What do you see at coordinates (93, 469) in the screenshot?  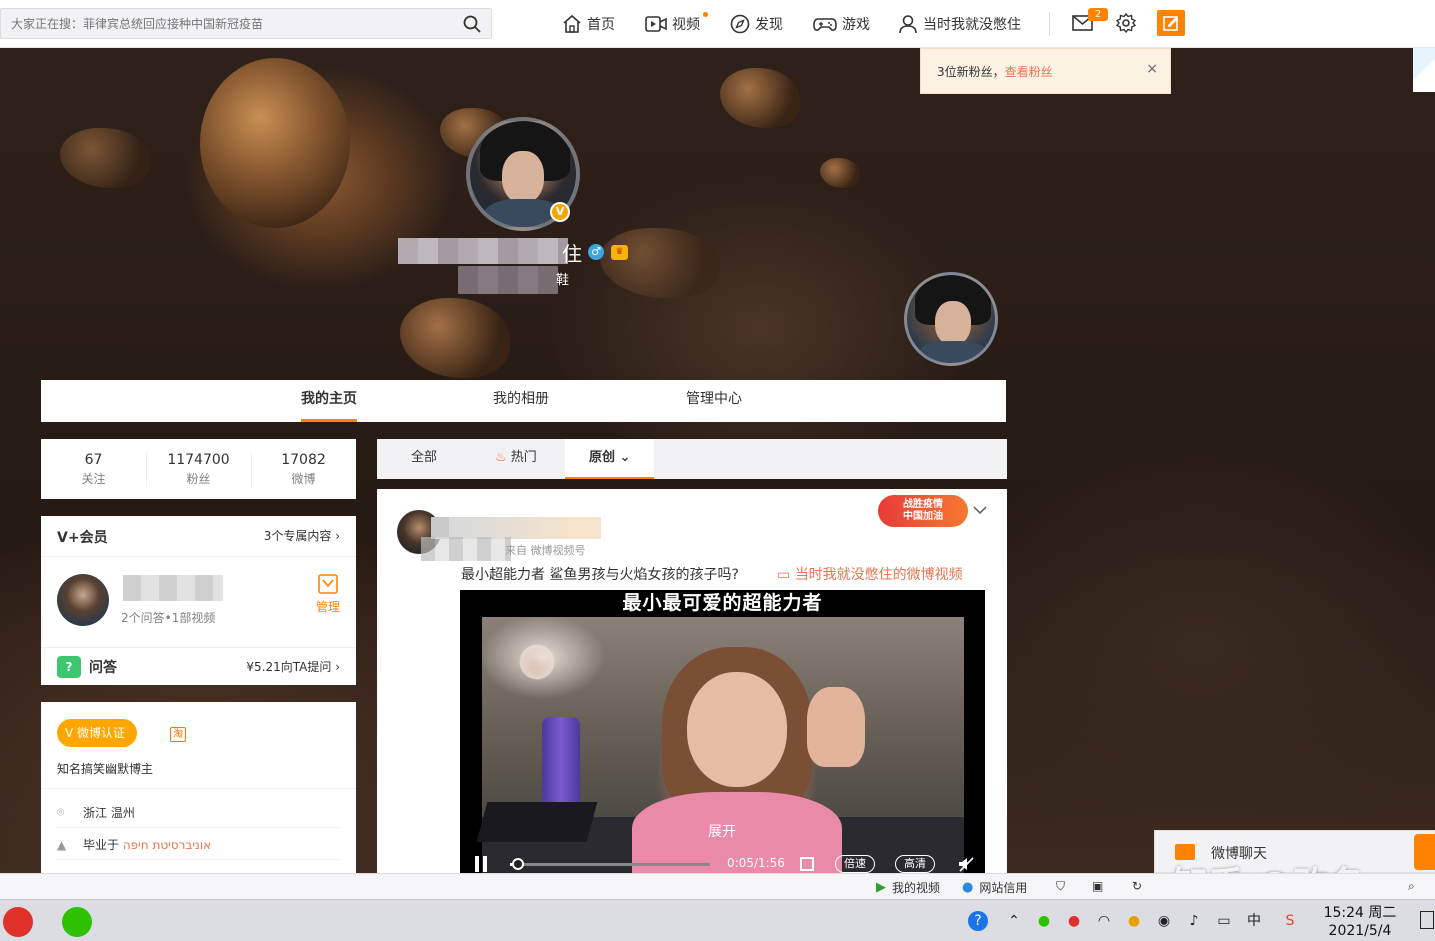 I see `stat-following: 67 关注` at bounding box center [93, 469].